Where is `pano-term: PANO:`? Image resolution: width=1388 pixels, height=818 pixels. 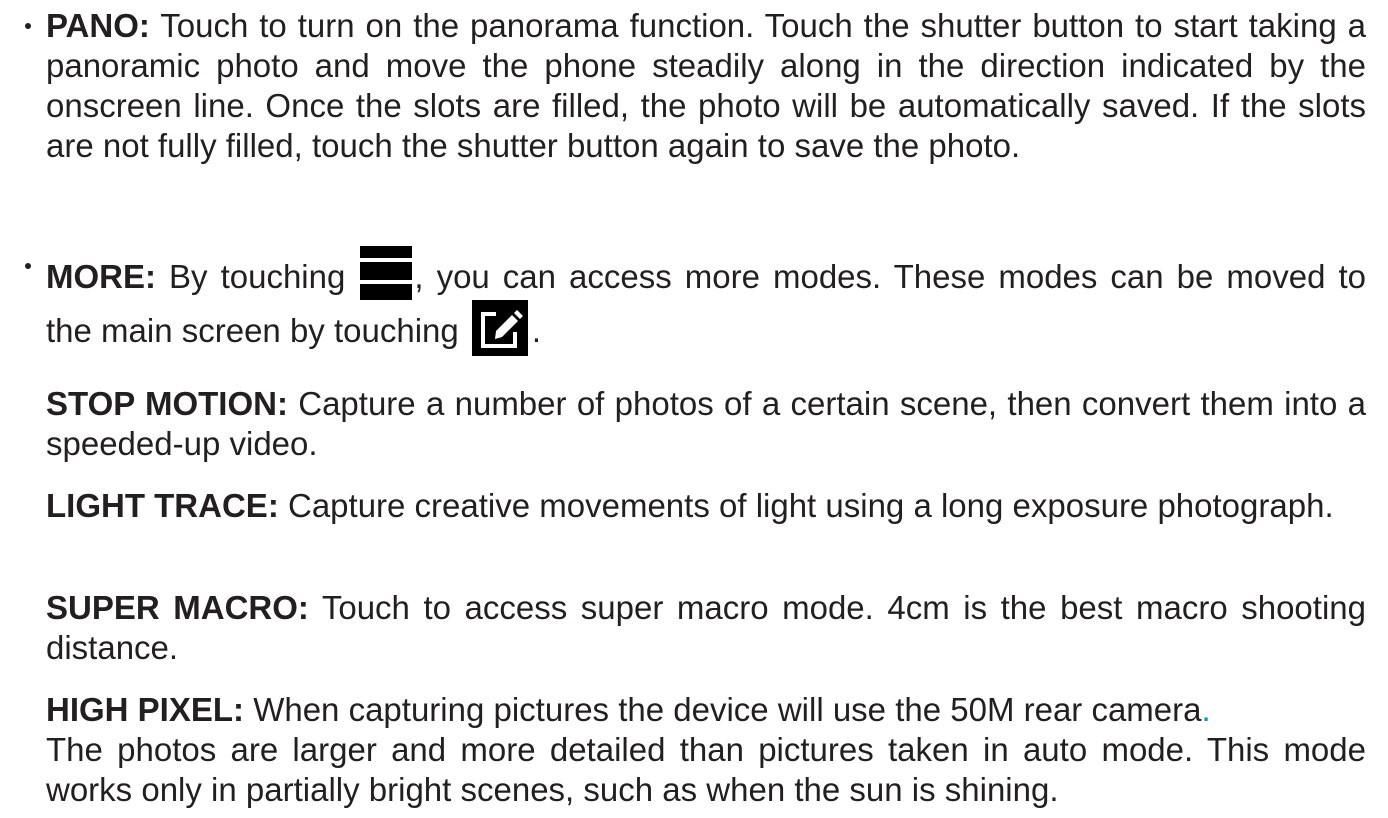
pano-term: PANO: is located at coordinates (98, 25).